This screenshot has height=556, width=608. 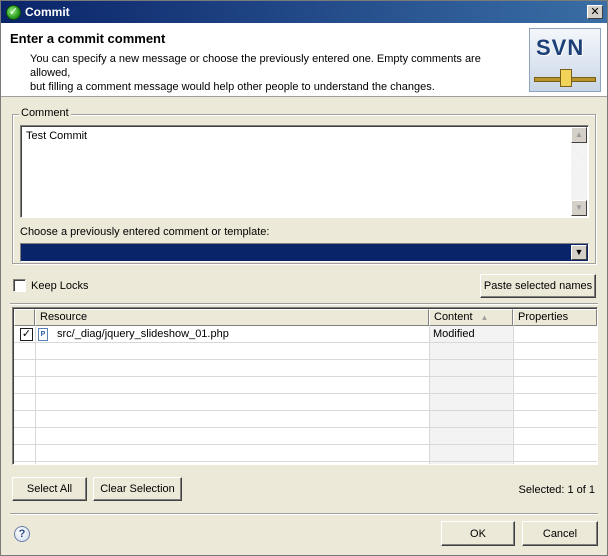 I want to click on comment-text: Test Commit, so click(x=57, y=136).